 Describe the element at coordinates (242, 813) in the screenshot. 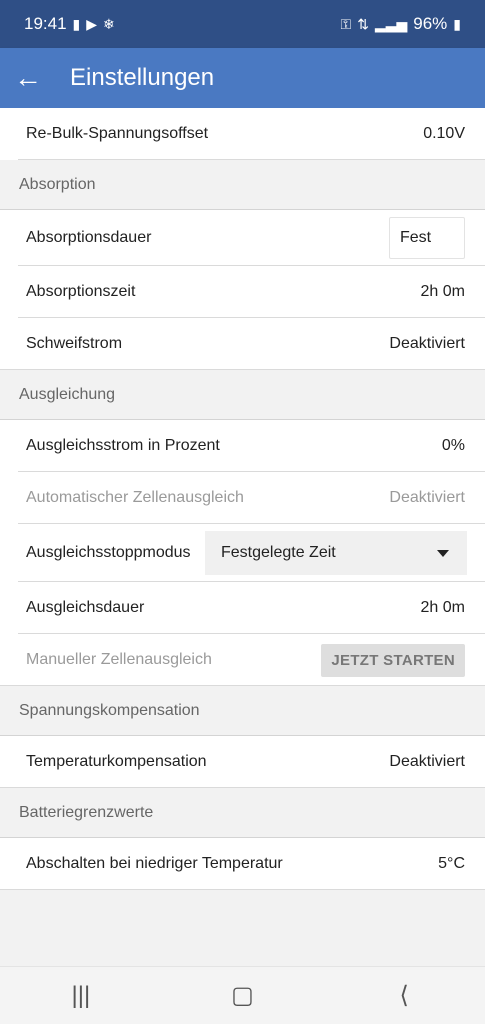

I see `section-header-battery-limits: Batteriegrenzwerte` at that location.